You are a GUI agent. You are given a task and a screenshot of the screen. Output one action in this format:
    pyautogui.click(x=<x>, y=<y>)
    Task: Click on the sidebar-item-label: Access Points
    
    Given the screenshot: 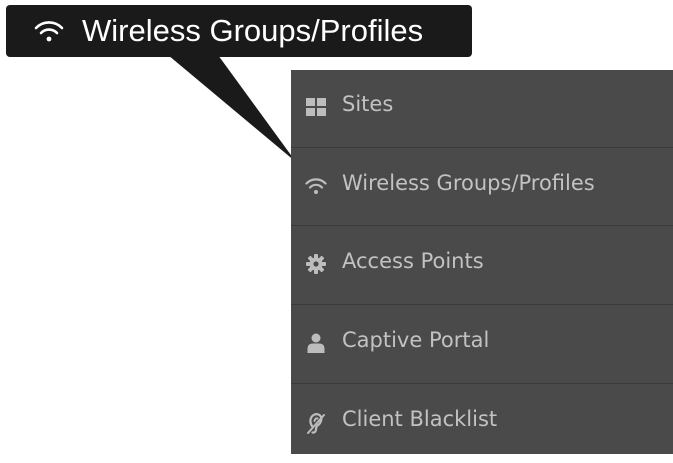 What is the action you would take?
    pyautogui.click(x=413, y=261)
    